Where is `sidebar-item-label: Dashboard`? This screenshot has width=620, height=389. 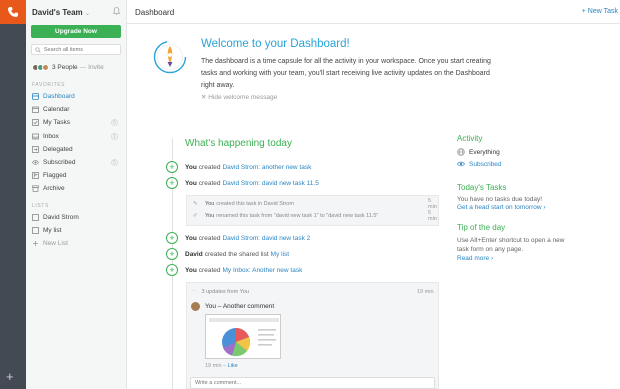 sidebar-item-label: Dashboard is located at coordinates (59, 97).